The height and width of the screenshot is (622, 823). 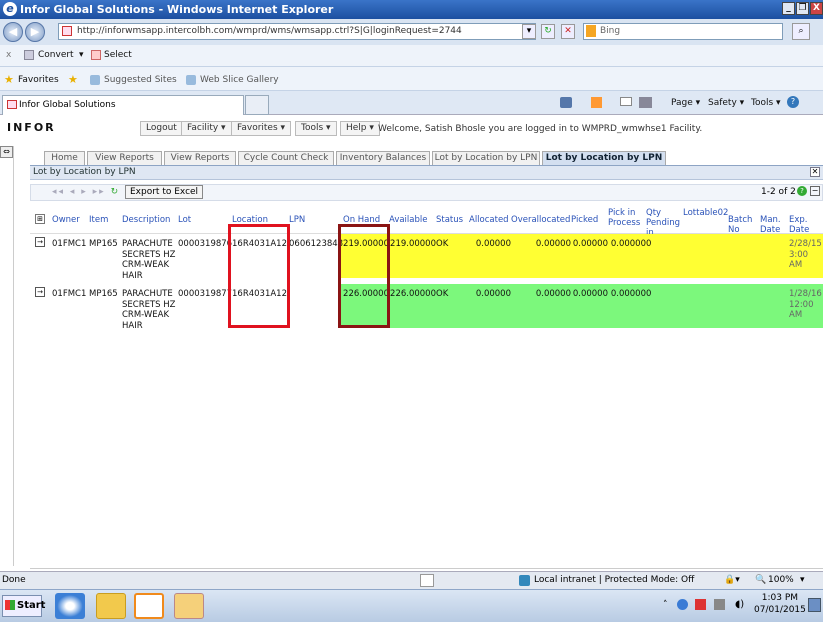 What do you see at coordinates (239, 80) in the screenshot?
I see `web-slice-gallery-link: Web Slice Gallery` at bounding box center [239, 80].